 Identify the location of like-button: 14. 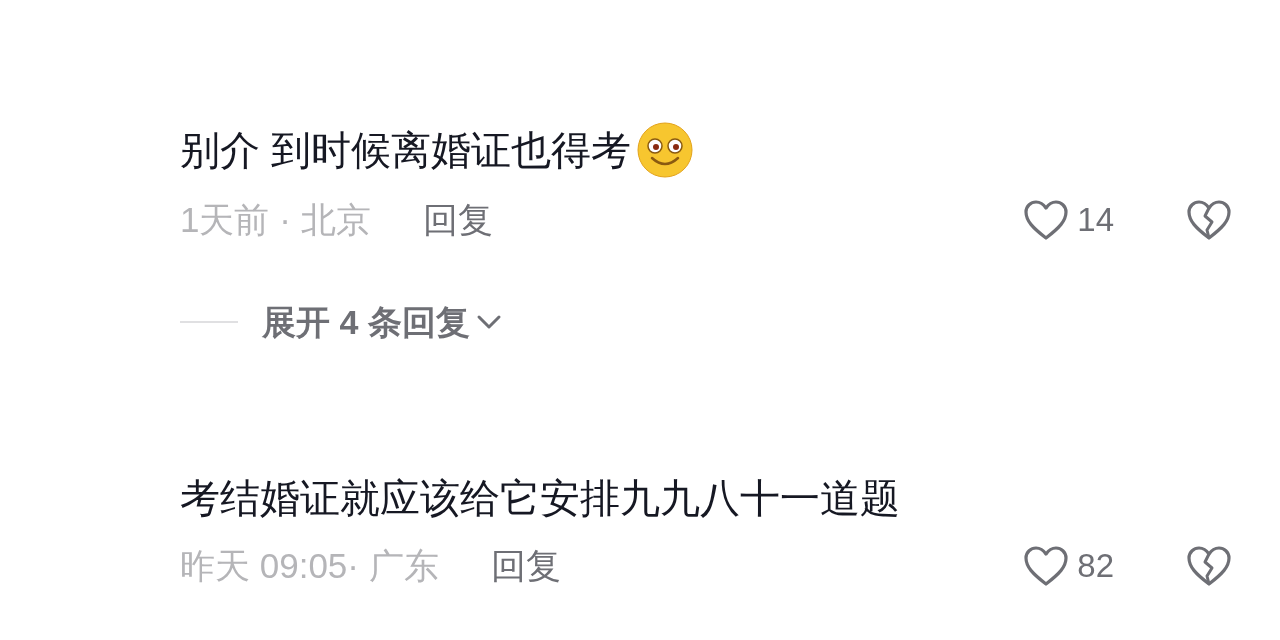
(1068, 220).